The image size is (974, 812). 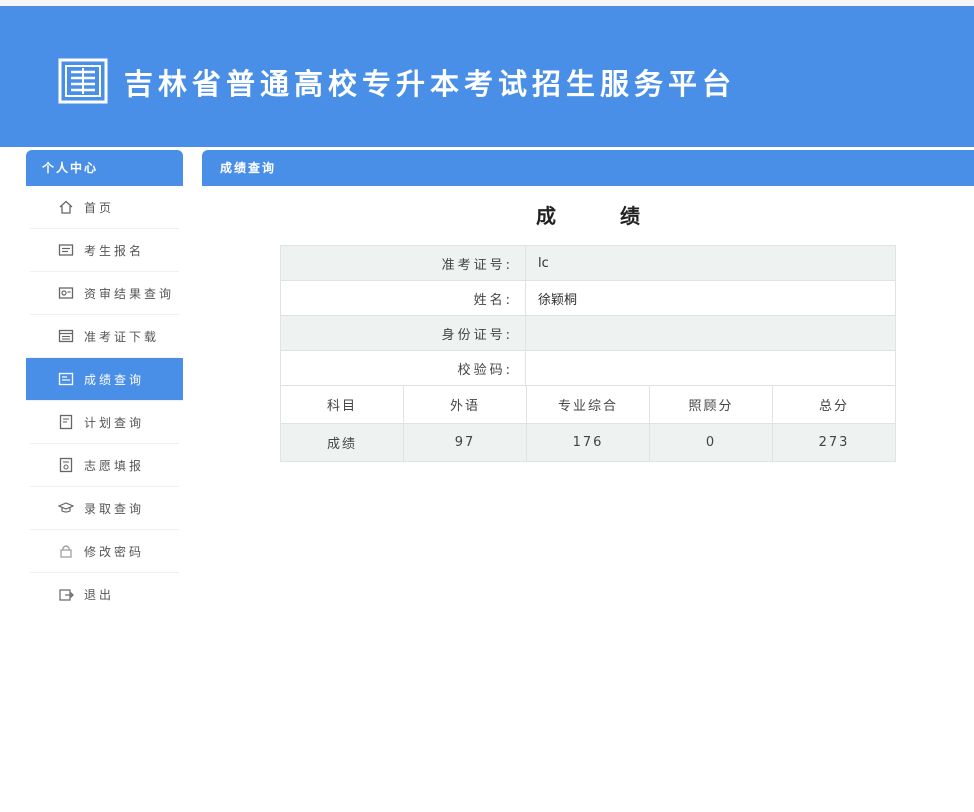 What do you see at coordinates (66, 250) in the screenshot?
I see `register-icon` at bounding box center [66, 250].